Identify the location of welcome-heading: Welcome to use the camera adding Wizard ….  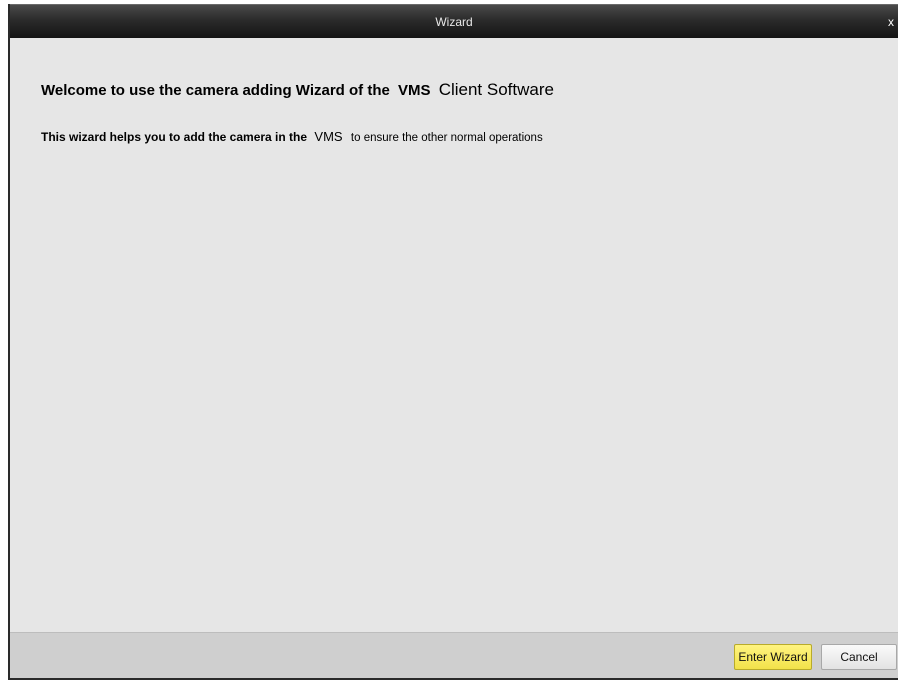
(297, 90).